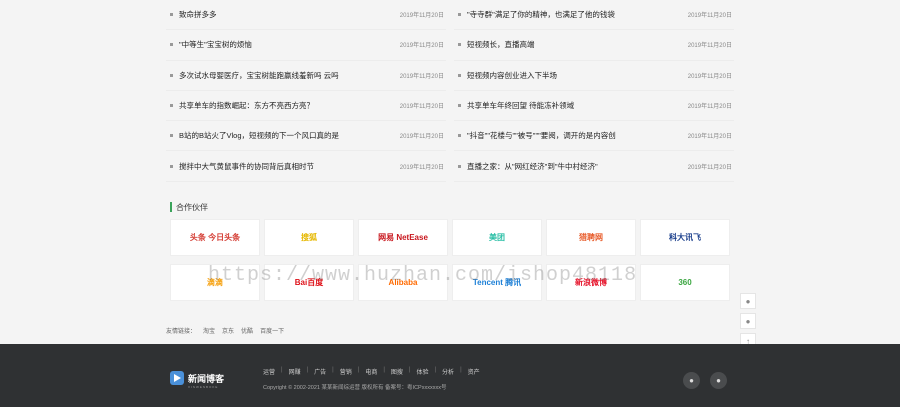 This screenshot has height=407, width=900. I want to click on news-item: "中等生"宝宝树的烦恼 2019年11月20日, so click(306, 45).